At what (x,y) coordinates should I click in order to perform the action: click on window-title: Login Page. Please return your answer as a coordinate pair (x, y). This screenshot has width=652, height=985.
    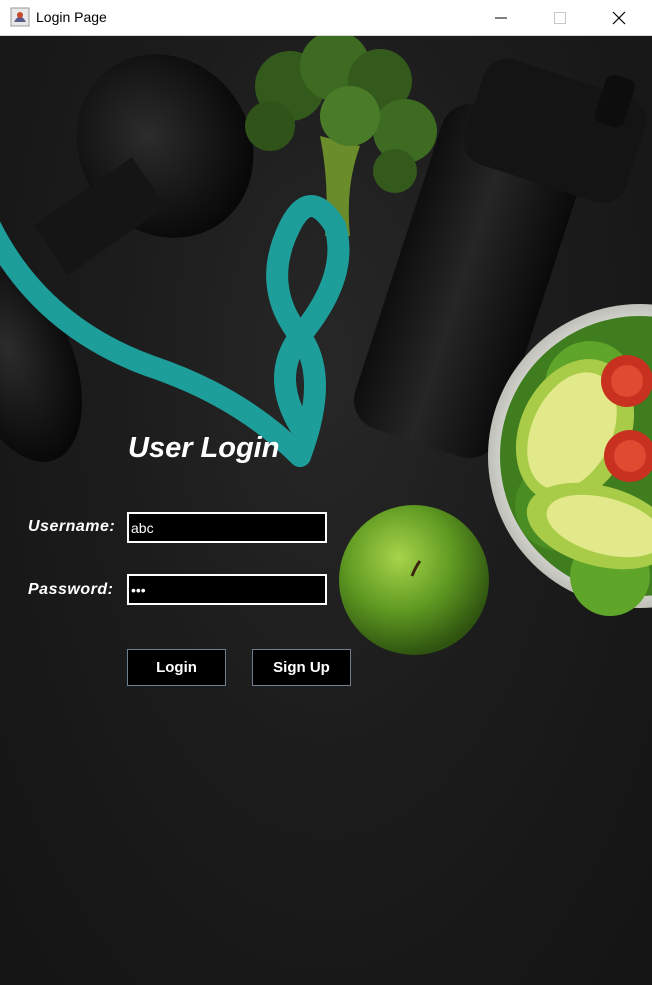
    Looking at the image, I should click on (71, 17).